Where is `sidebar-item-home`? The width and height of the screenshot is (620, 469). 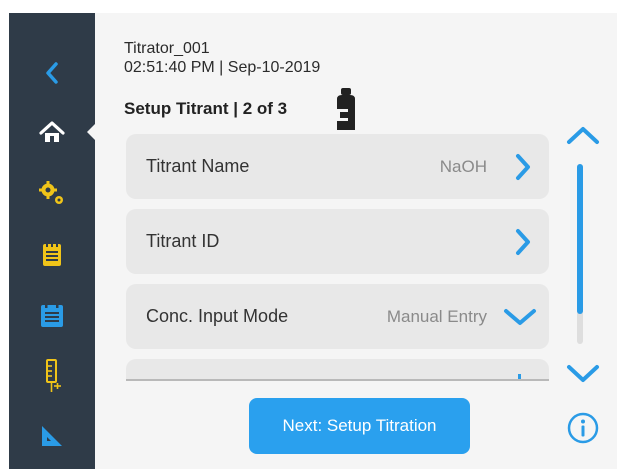 sidebar-item-home is located at coordinates (52, 132).